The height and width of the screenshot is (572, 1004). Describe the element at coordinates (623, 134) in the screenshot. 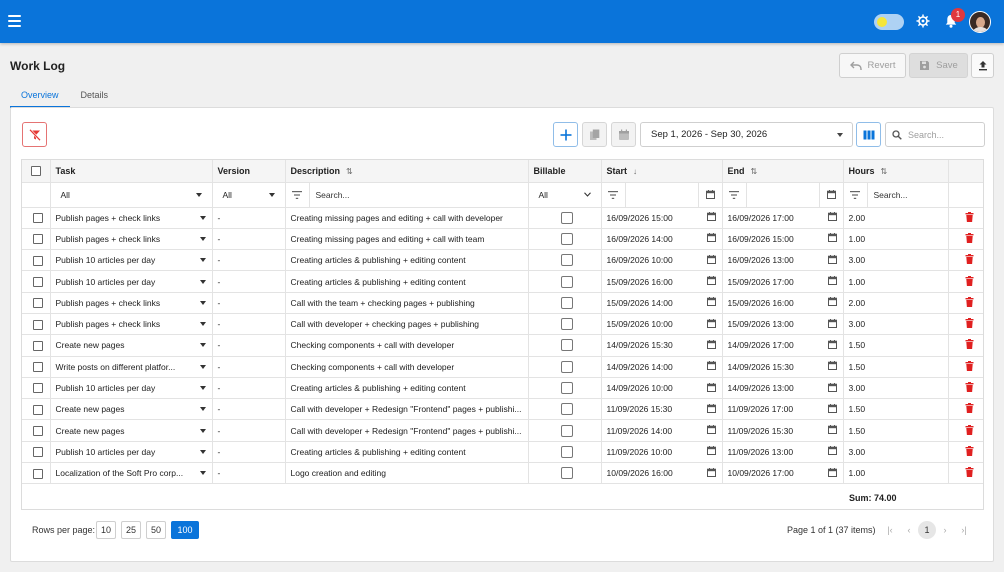

I see `calendar-button` at that location.